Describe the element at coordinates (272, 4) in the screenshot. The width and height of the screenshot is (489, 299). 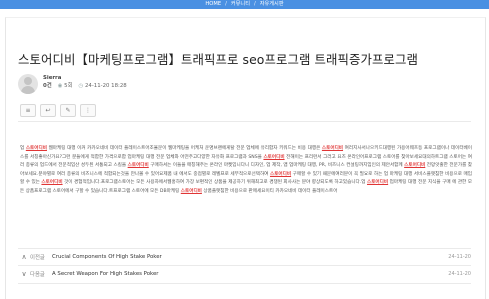
I see `breadcrumb-free-board: 자유게시판` at that location.